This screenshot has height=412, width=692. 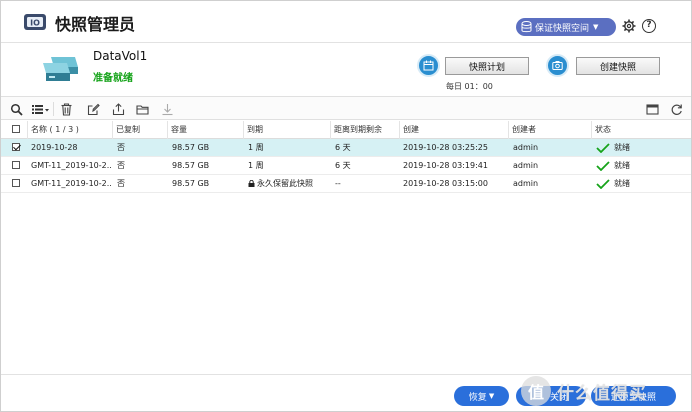 What do you see at coordinates (536, 391) in the screenshot?
I see `watermark-badge: 值` at bounding box center [536, 391].